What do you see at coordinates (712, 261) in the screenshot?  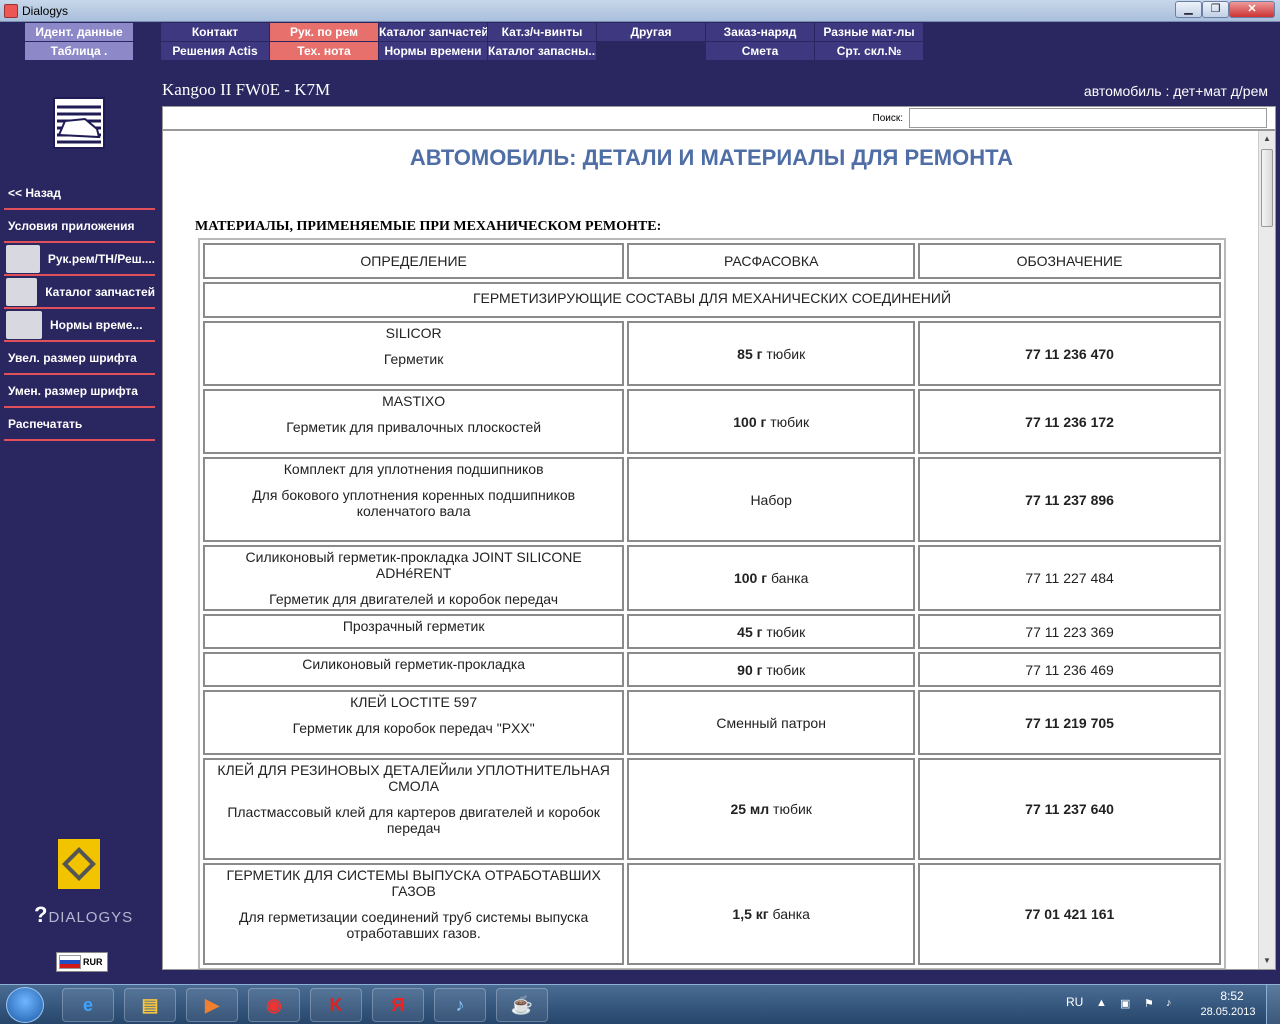 I see `table-header-row: ОПРЕДЕЛЕНИЕ РАСФАСОВКА ОБОЗНАЧЕНИЕ` at bounding box center [712, 261].